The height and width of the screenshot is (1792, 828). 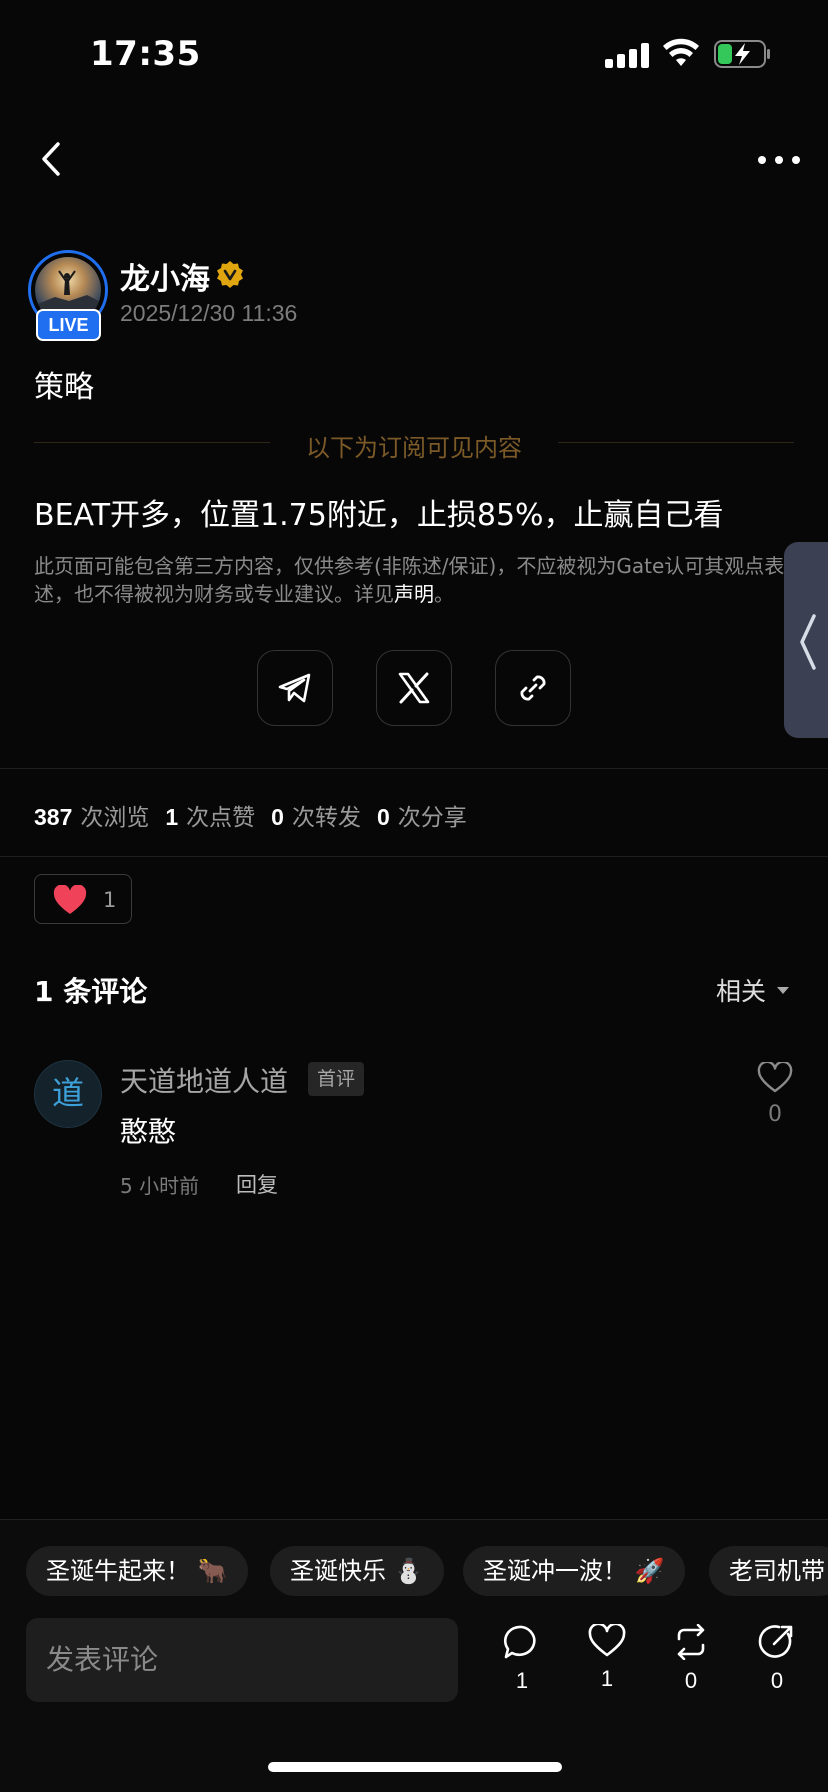 I want to click on share-icon, so click(x=775, y=1641).